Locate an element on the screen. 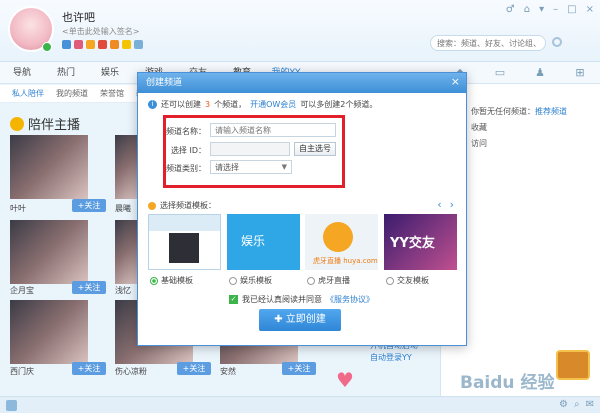  template-huya-art: 虎牙直播 huya.com is located at coordinates (345, 261).